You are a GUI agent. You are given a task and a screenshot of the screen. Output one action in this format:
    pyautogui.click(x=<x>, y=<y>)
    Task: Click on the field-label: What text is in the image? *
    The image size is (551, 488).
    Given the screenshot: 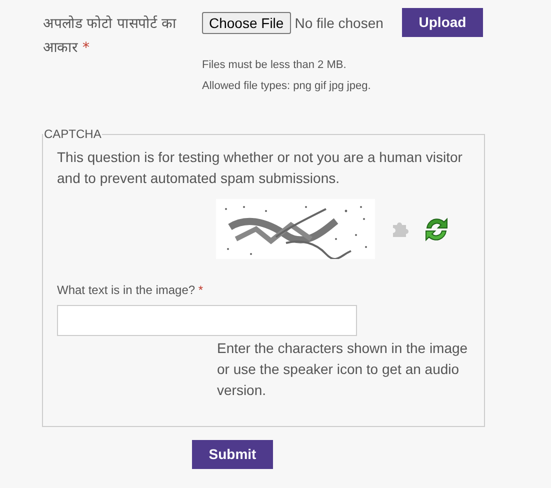 What is the action you would take?
    pyautogui.click(x=130, y=290)
    